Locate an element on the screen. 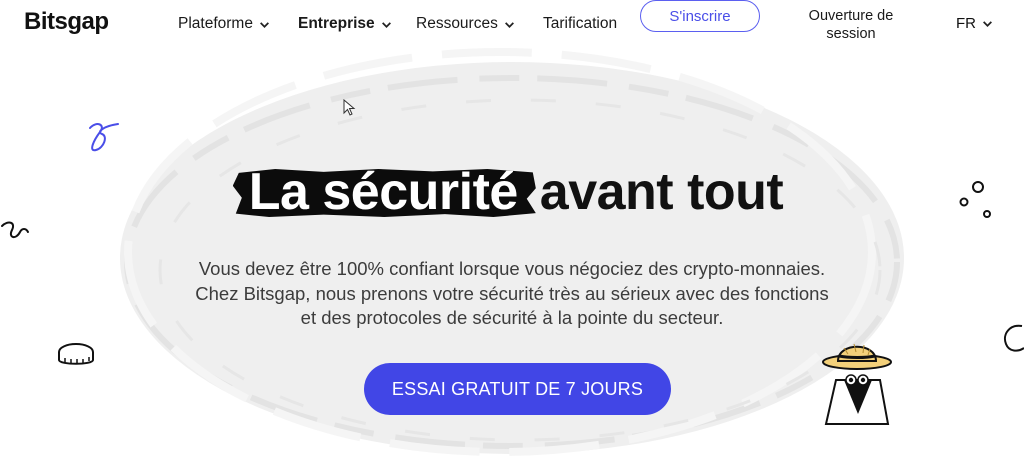 The image size is (1024, 471). hero-title-highlight: La sécurité is located at coordinates (383, 192).